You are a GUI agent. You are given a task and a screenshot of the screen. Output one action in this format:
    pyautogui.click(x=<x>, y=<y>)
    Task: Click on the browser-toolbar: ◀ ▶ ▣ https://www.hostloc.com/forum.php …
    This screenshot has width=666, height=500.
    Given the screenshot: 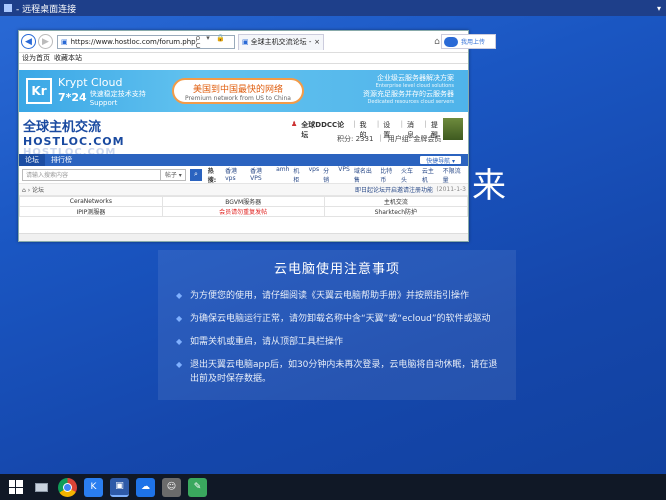 What is the action you would take?
    pyautogui.click(x=243, y=42)
    